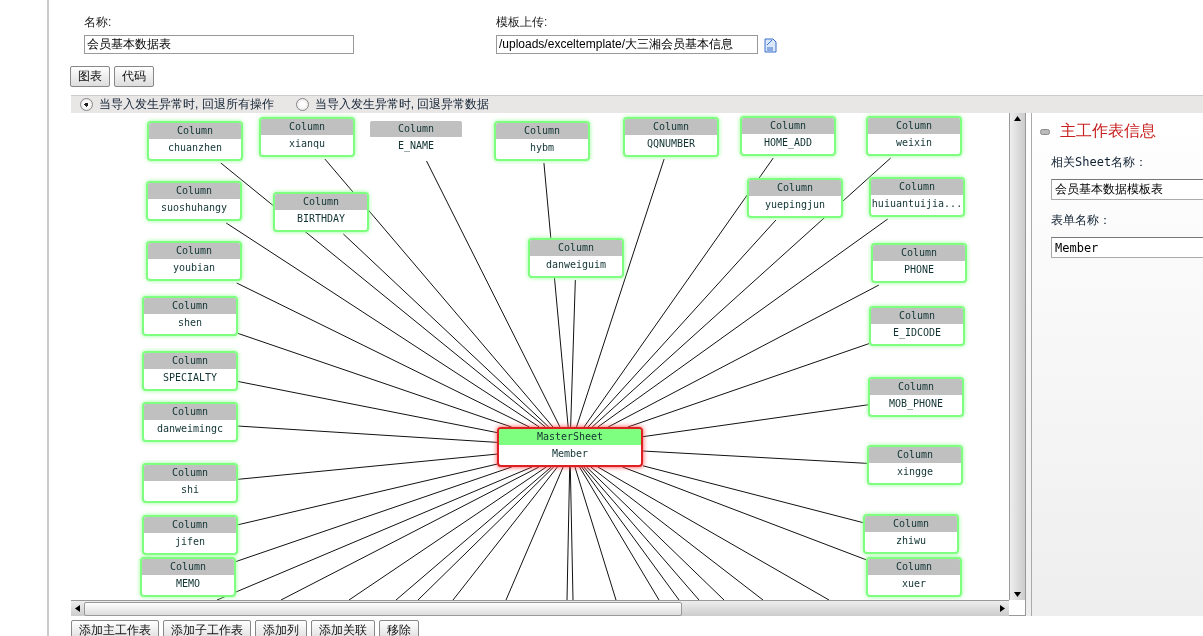  I want to click on radio-label: 当导入发生异常时, 回退所有操作, so click(186, 104).